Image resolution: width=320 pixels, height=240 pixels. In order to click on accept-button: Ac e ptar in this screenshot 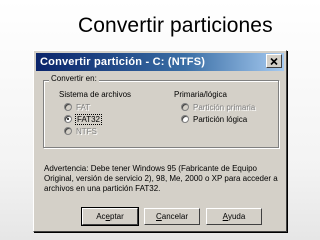, I will do `click(110, 216)`.